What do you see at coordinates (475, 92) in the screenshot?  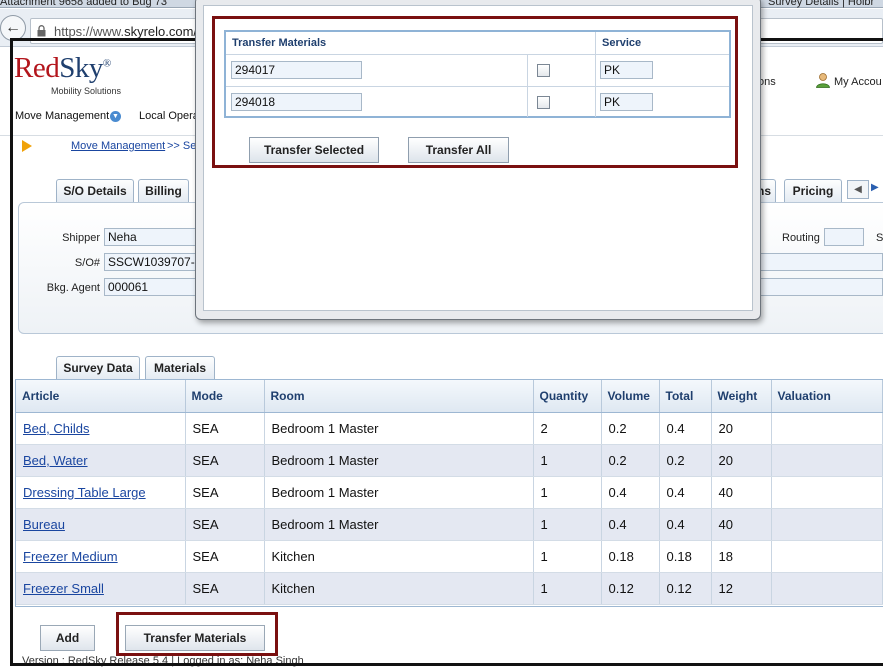 I see `highlight-box` at bounding box center [475, 92].